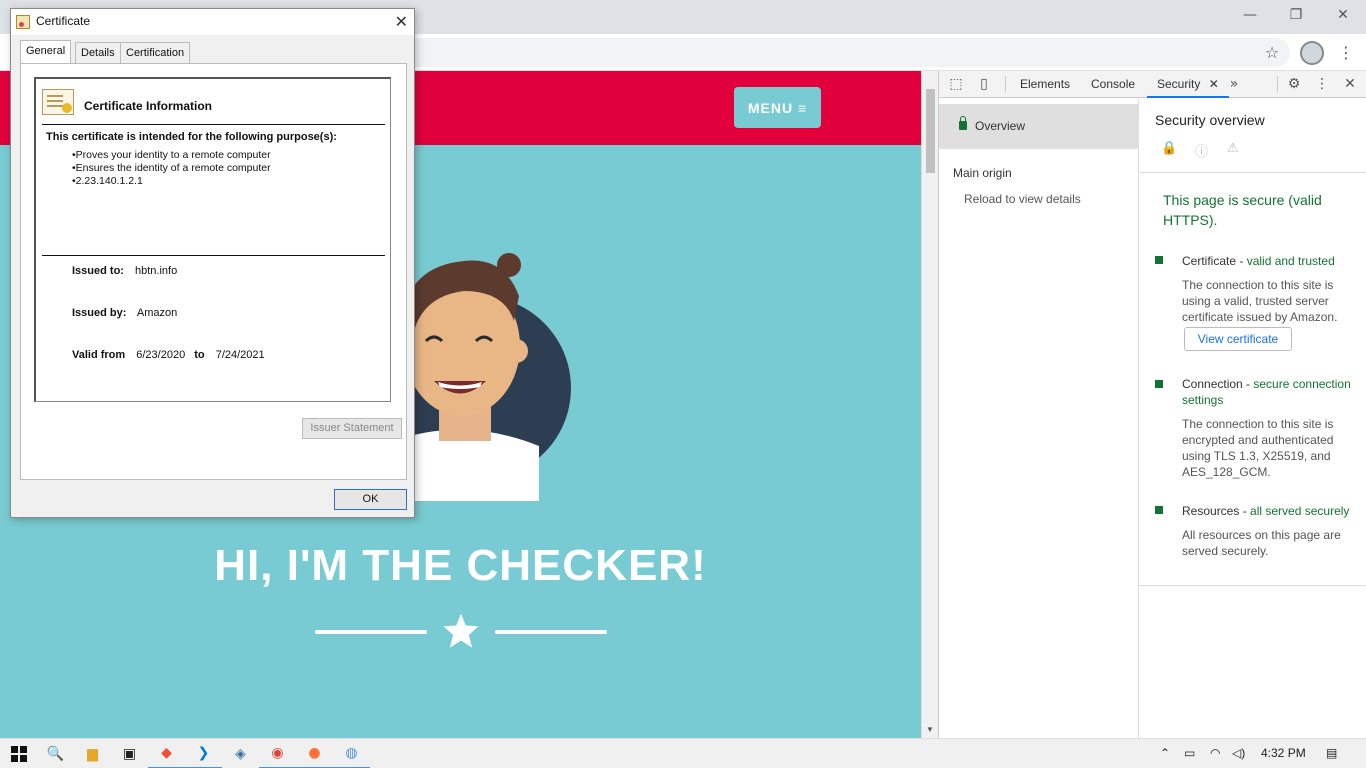 The height and width of the screenshot is (768, 1366). I want to click on file-explorer-icon: ▆, so click(92, 753).